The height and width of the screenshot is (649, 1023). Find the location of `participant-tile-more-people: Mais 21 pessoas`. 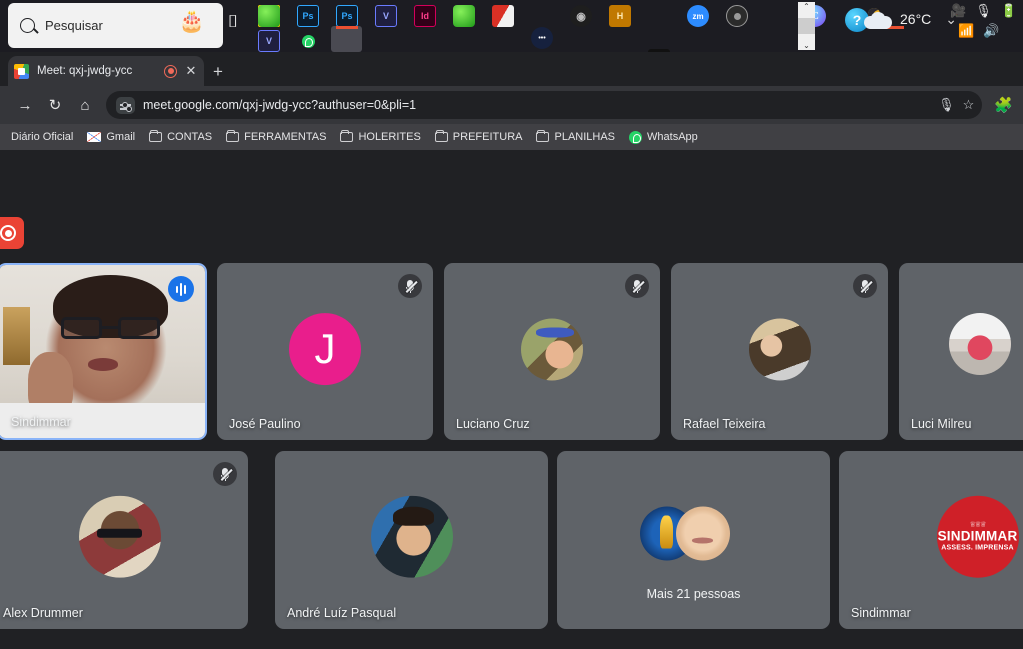

participant-tile-more-people: Mais 21 pessoas is located at coordinates (693, 540).